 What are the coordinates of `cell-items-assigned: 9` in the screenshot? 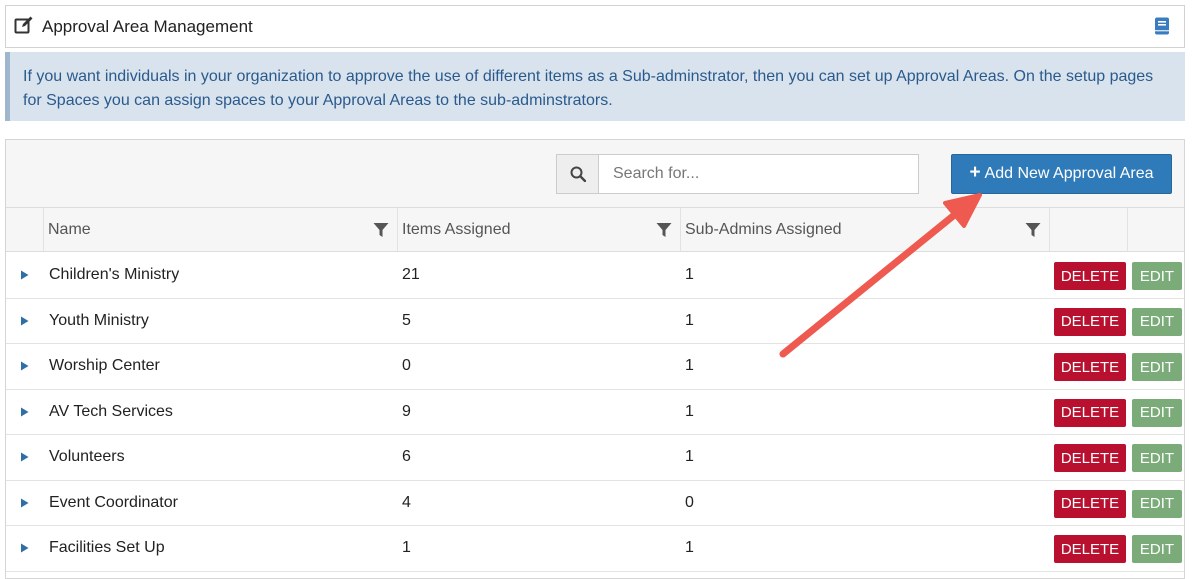 It's located at (406, 411).